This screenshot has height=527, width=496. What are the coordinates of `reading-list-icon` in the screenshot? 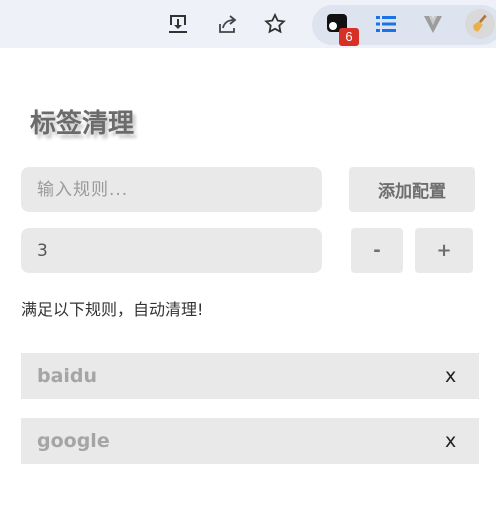 It's located at (386, 24).